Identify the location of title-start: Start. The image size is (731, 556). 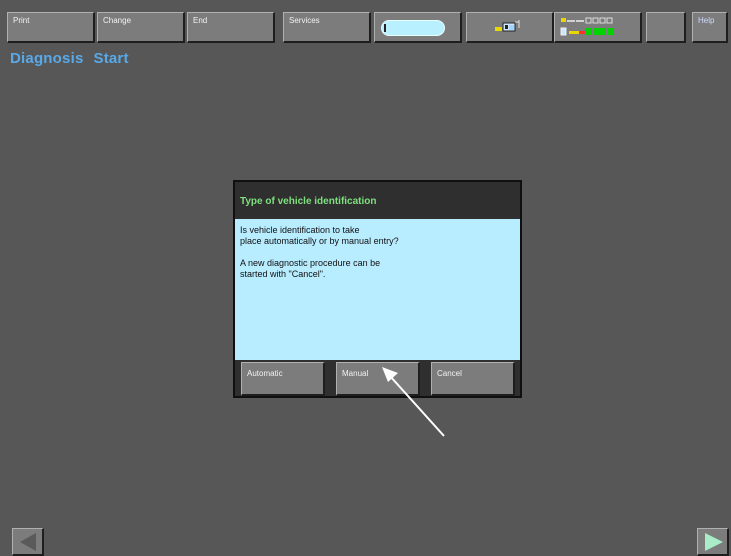
(111, 58).